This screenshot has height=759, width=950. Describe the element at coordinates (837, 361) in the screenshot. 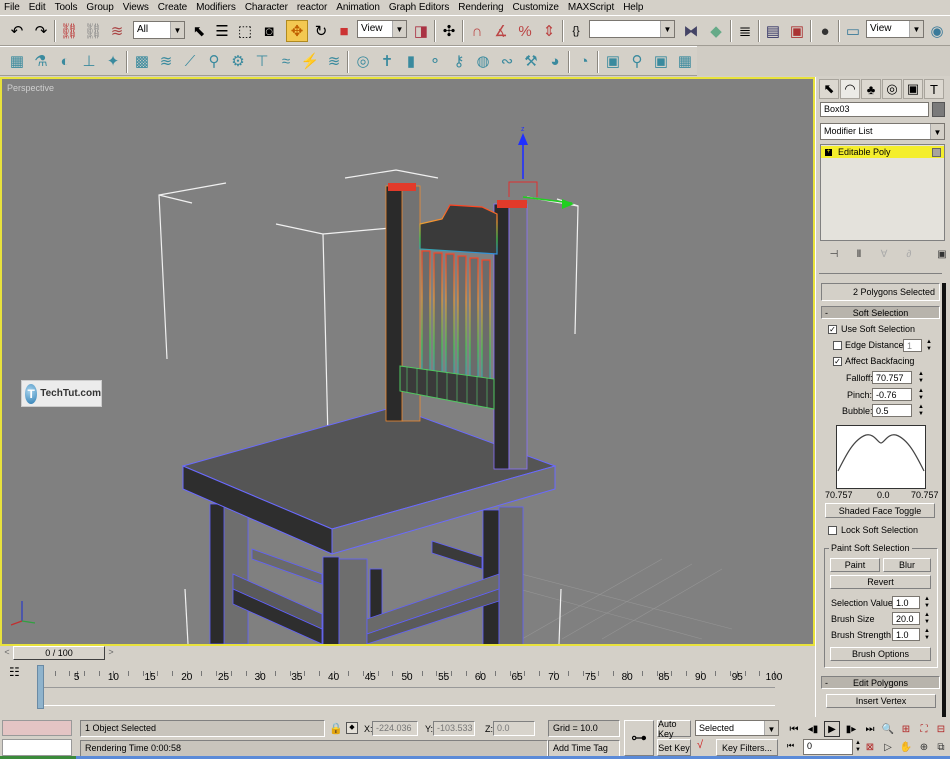

I see `affect-backfacing-checkbox: ✓` at that location.